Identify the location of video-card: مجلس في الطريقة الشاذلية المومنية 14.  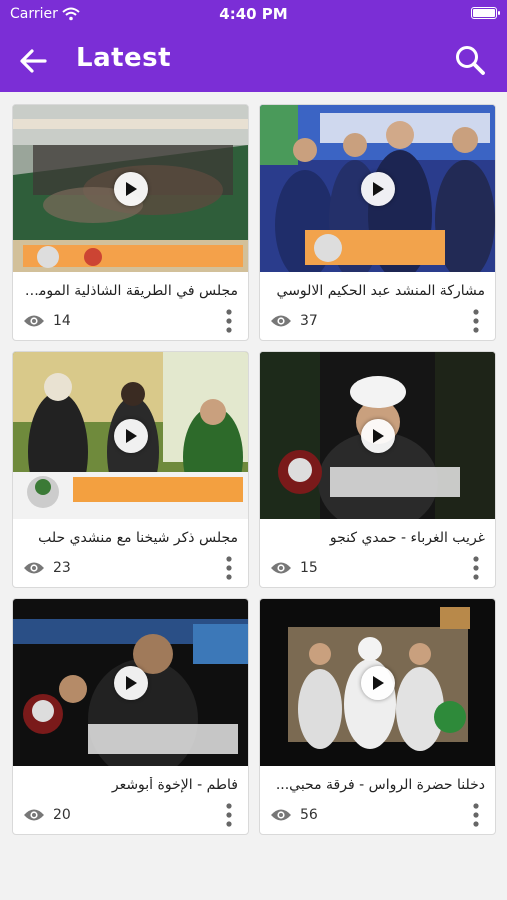
(130, 222).